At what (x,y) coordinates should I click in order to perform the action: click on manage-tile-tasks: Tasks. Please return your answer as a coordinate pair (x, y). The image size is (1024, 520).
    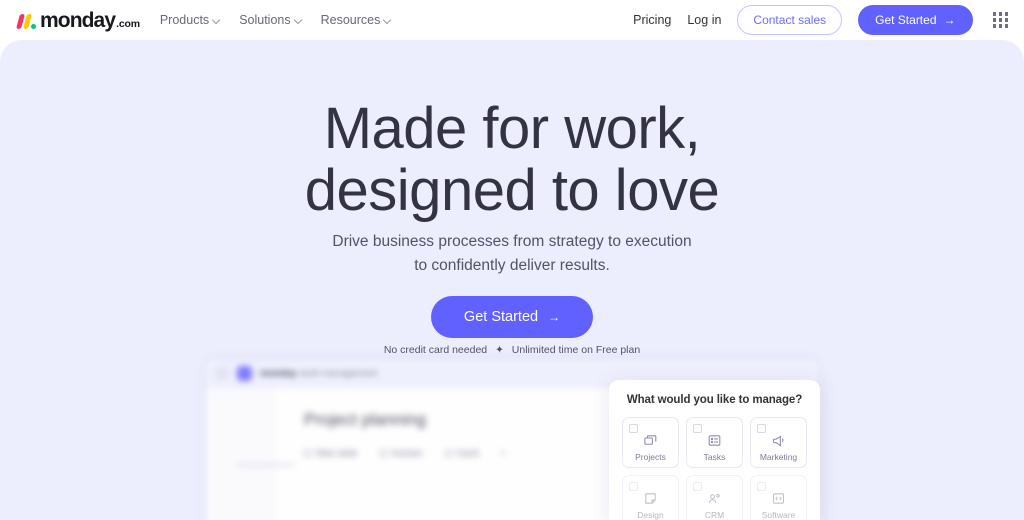
    Looking at the image, I should click on (714, 442).